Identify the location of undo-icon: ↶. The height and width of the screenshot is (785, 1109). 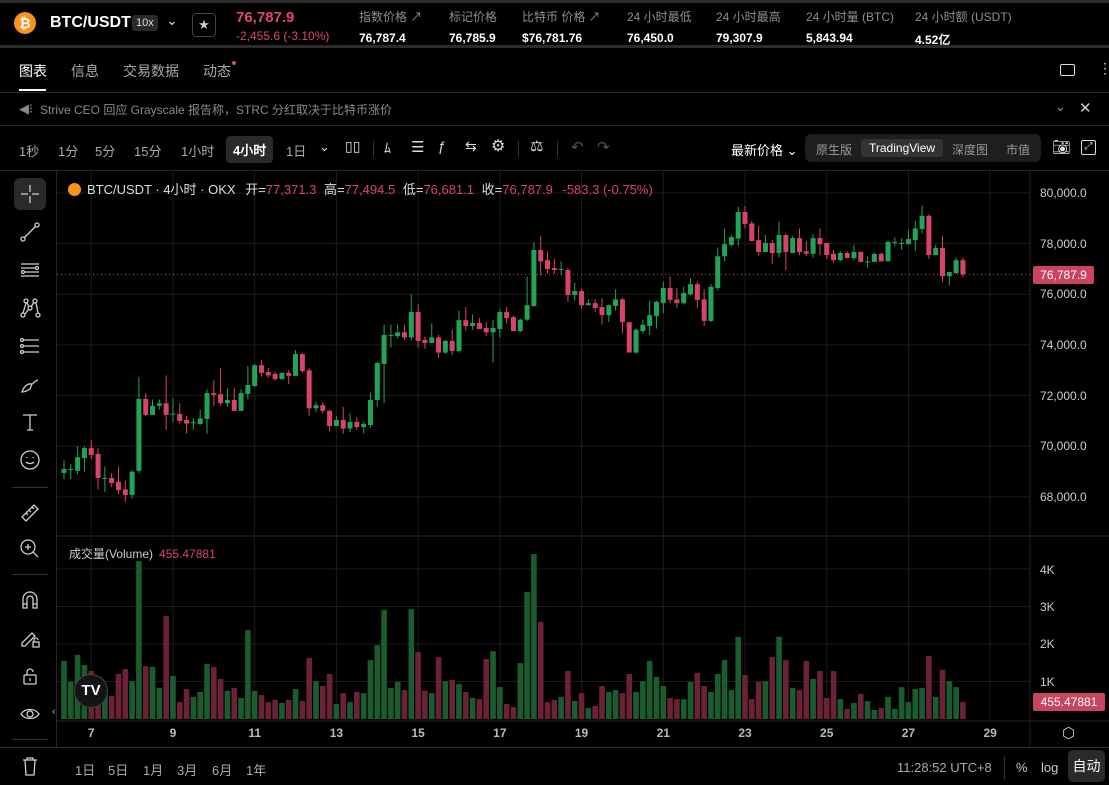
(577, 147).